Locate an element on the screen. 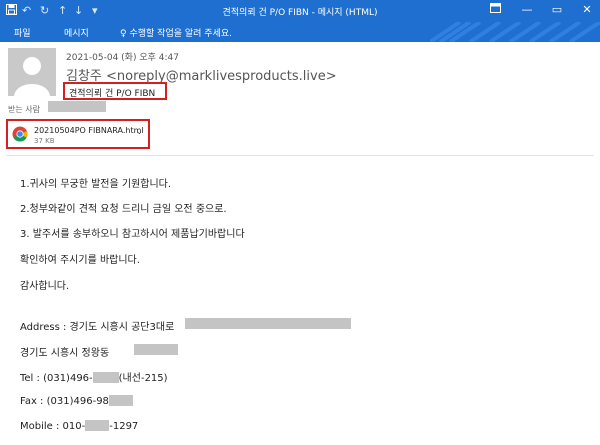  tab-file: 파일 is located at coordinates (22, 32).